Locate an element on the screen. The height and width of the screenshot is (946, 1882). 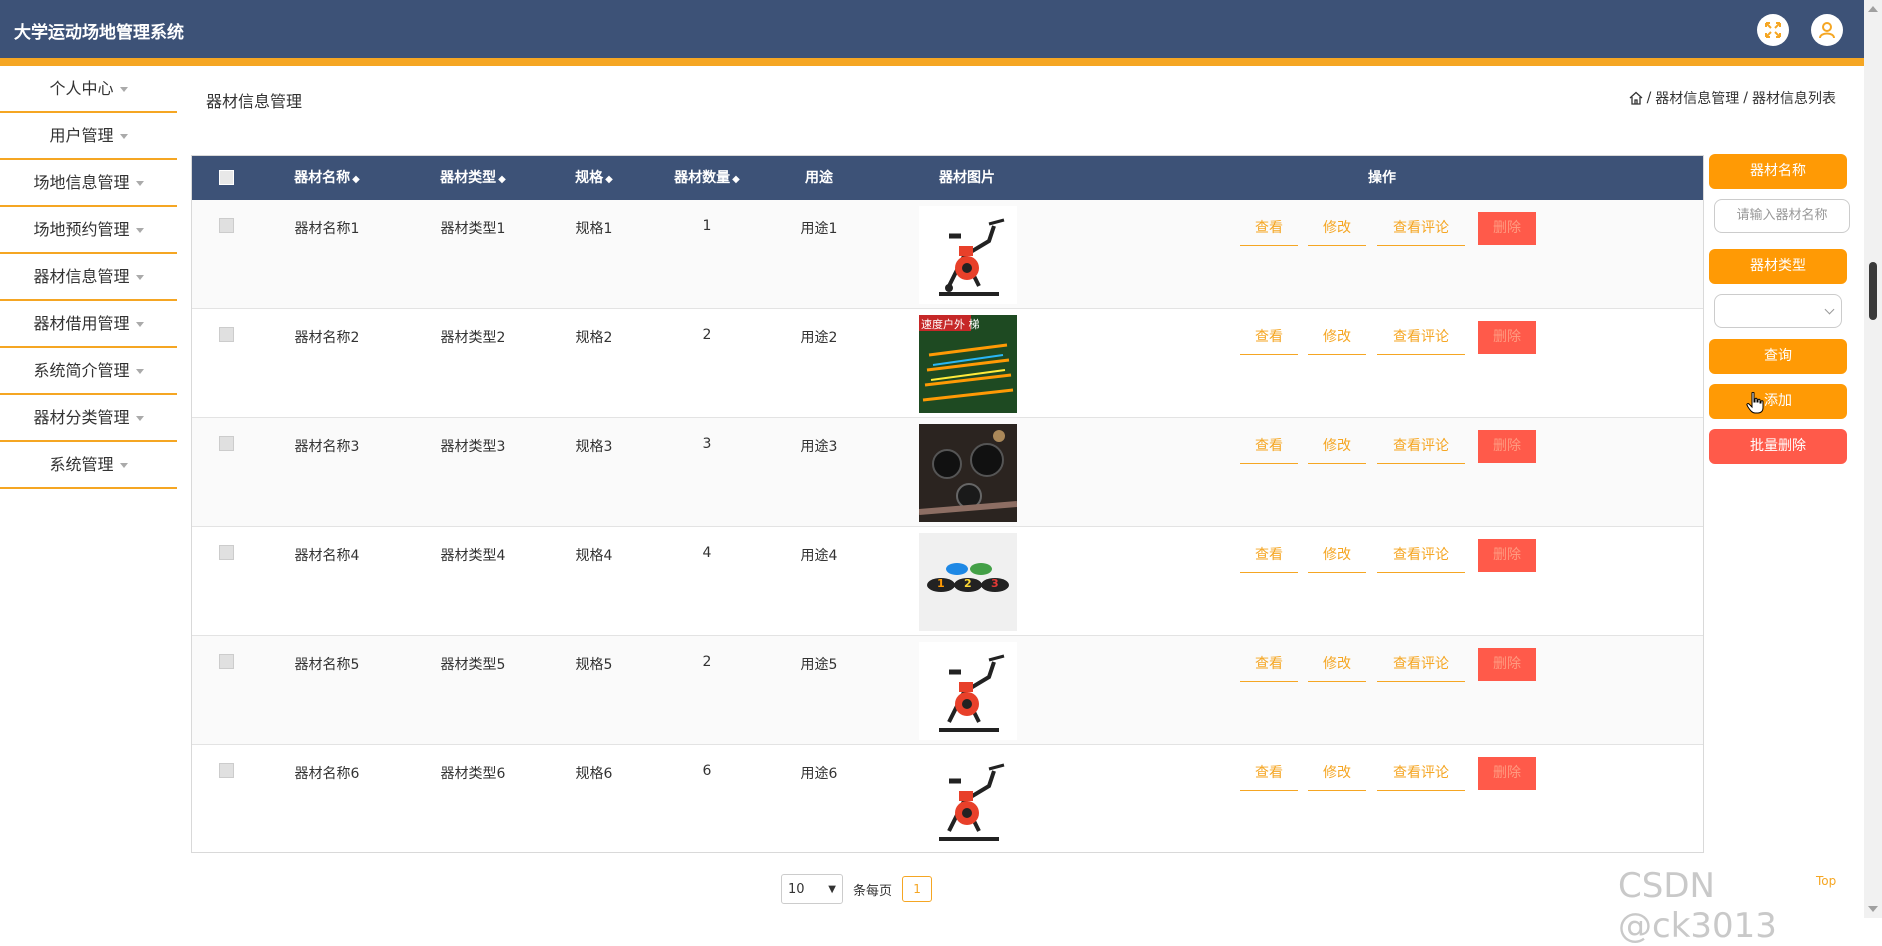
name-search-input: 请输入器材名称 is located at coordinates (1782, 216).